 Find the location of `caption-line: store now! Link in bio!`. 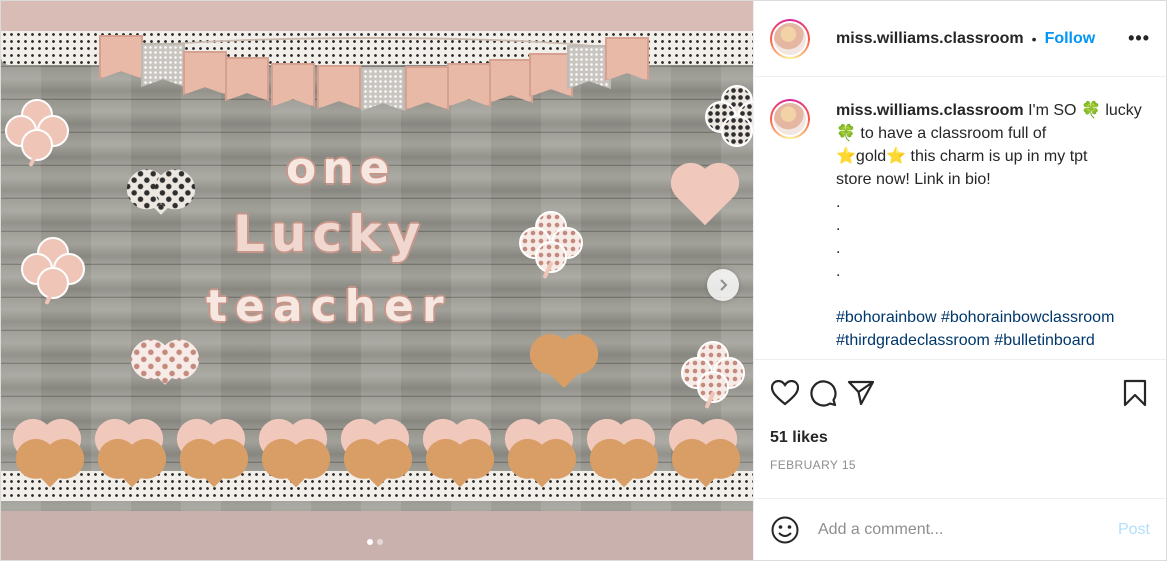

caption-line: store now! Link in bio! is located at coordinates (913, 179).